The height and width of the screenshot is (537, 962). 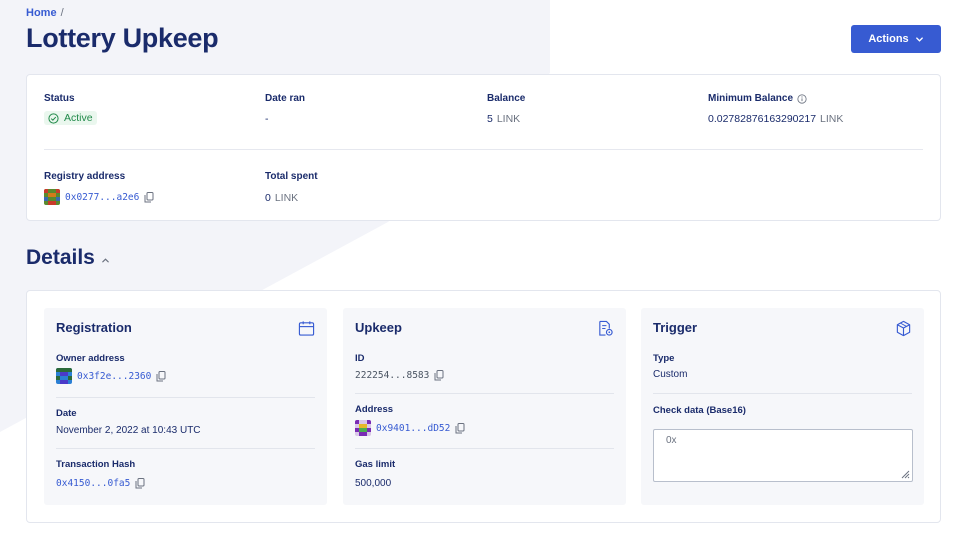 What do you see at coordinates (375, 464) in the screenshot?
I see `gas-limit-label: Gas limit` at bounding box center [375, 464].